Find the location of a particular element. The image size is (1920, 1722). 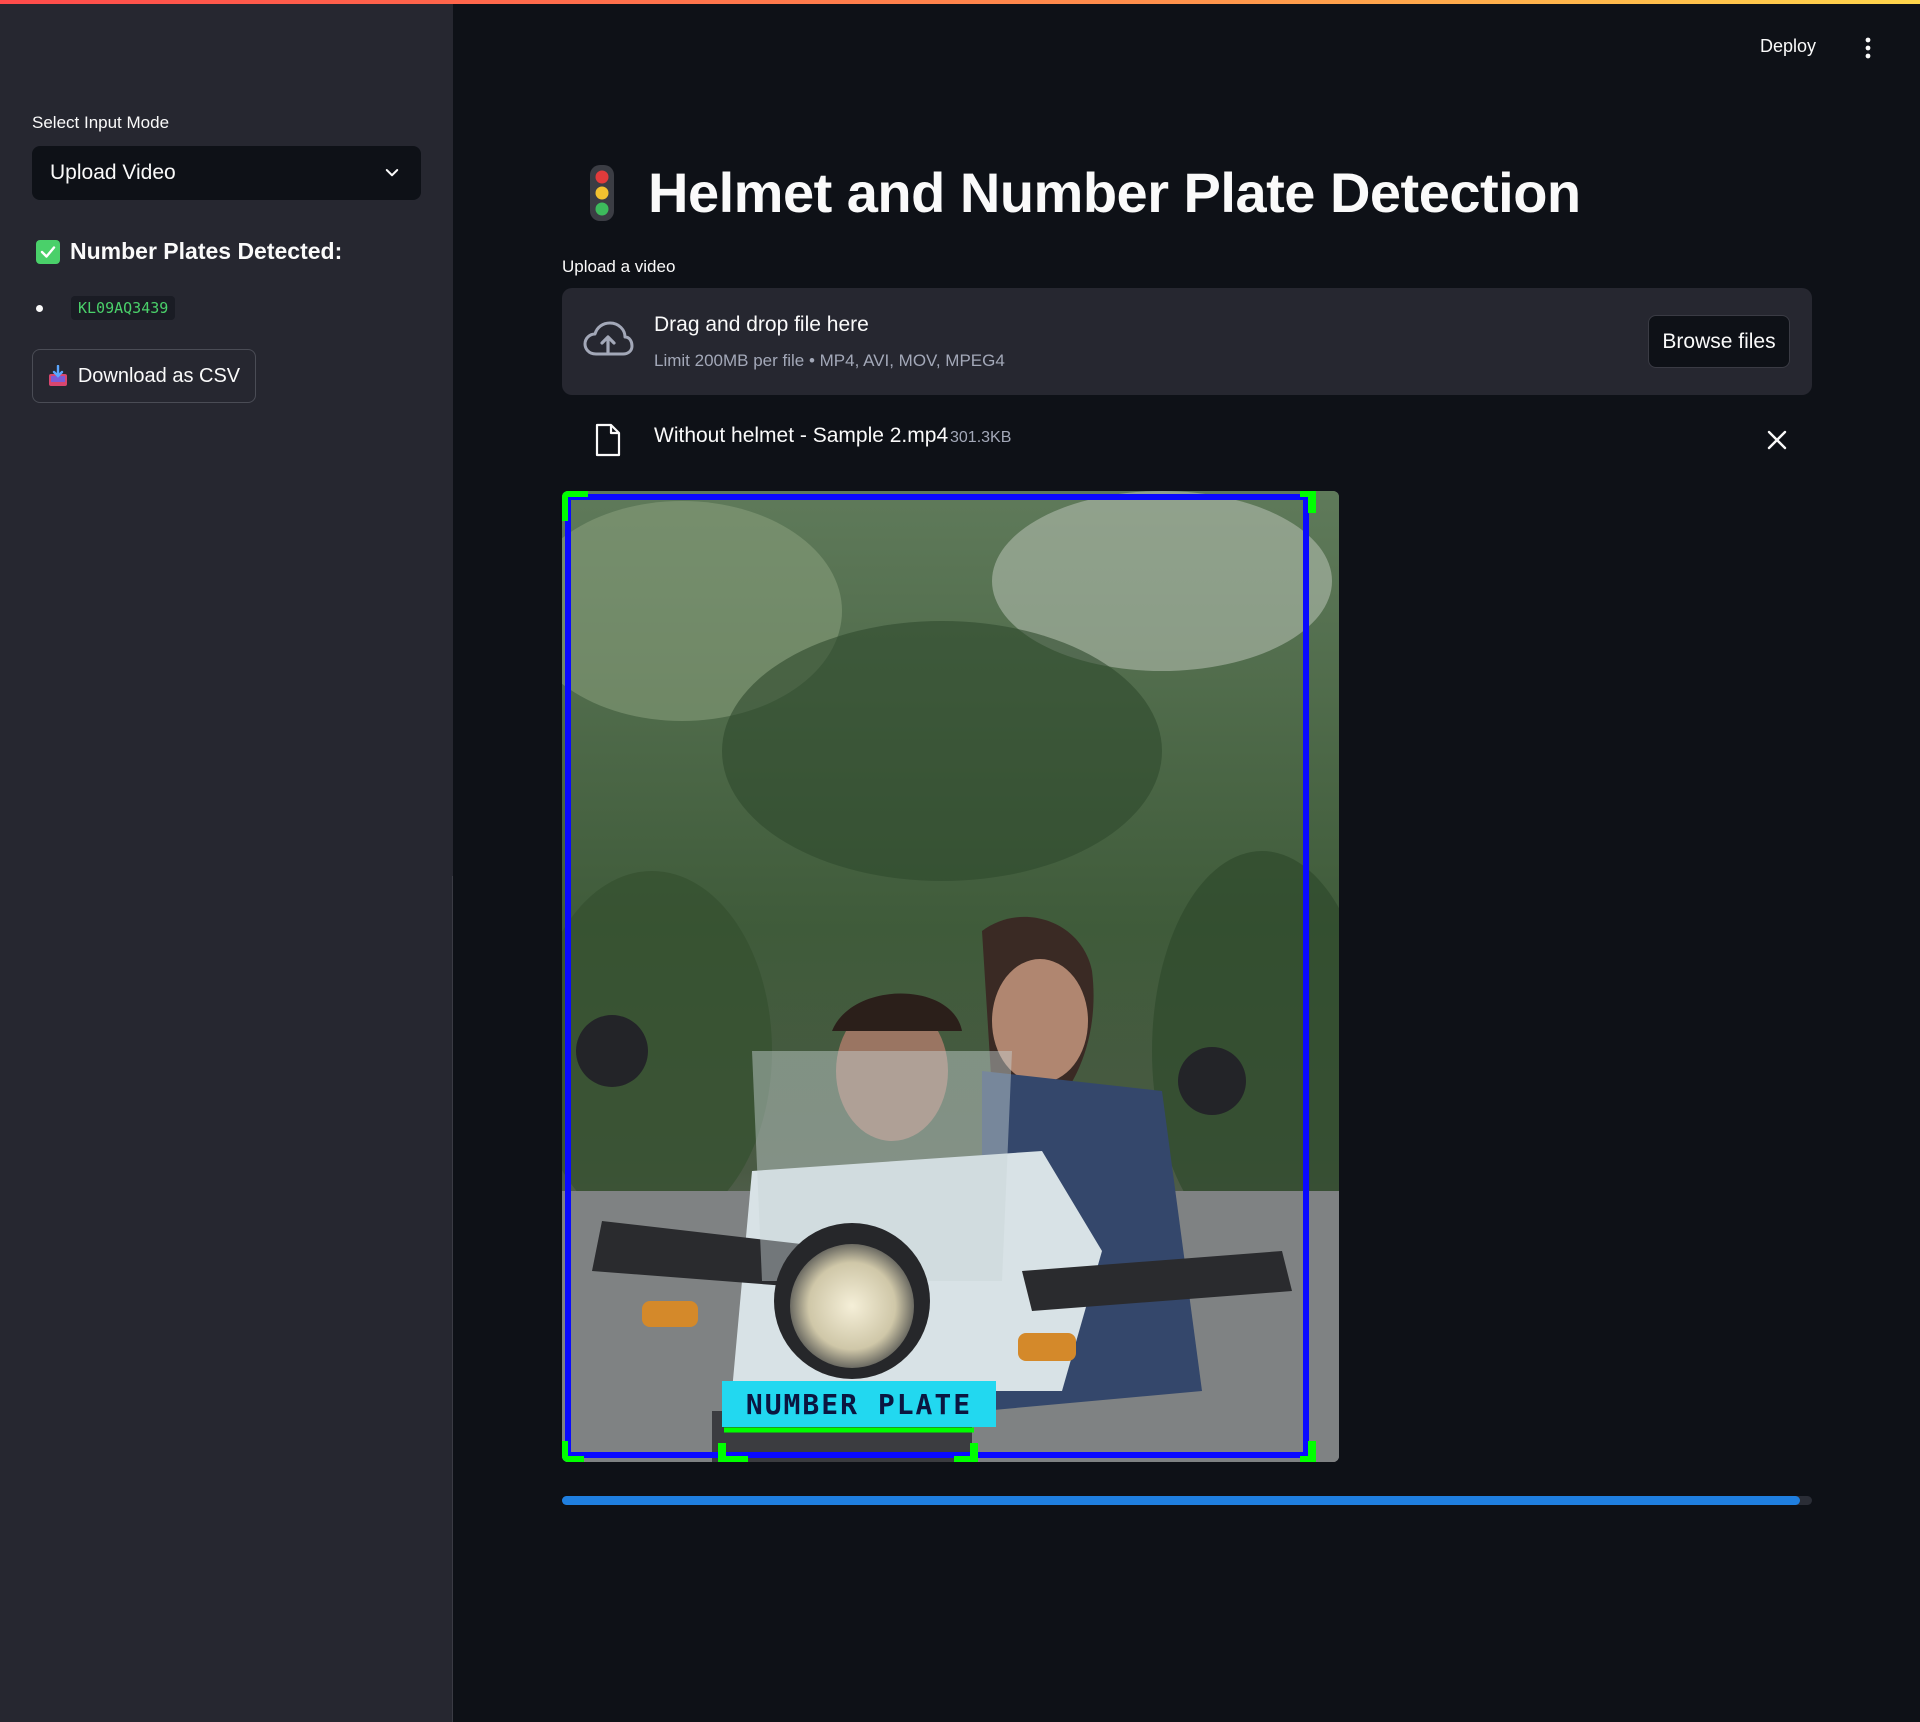

input-mode-select: Upload Video is located at coordinates (226, 173).